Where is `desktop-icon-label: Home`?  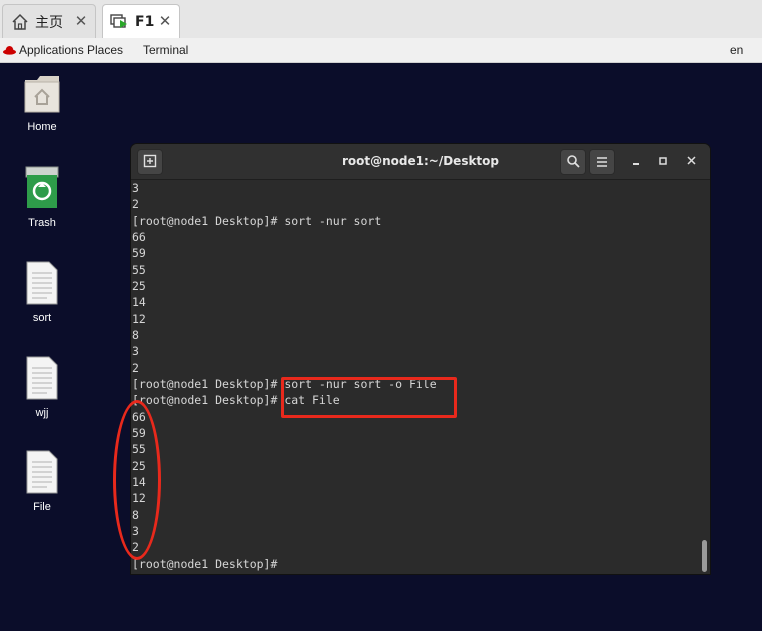
desktop-icon-label: Home is located at coordinates (42, 127).